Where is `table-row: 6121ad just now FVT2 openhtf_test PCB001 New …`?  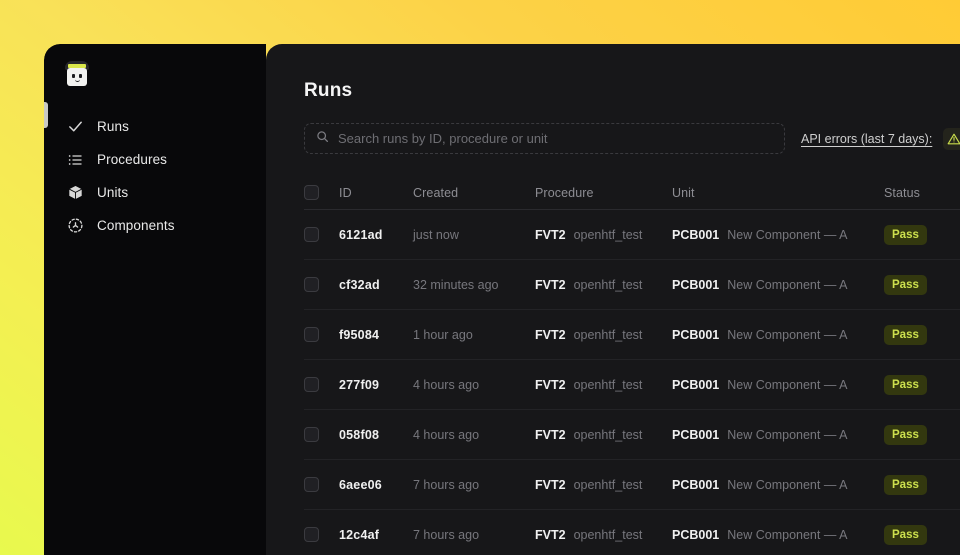 table-row: 6121ad just now FVT2 openhtf_test PCB001 New … is located at coordinates (632, 235).